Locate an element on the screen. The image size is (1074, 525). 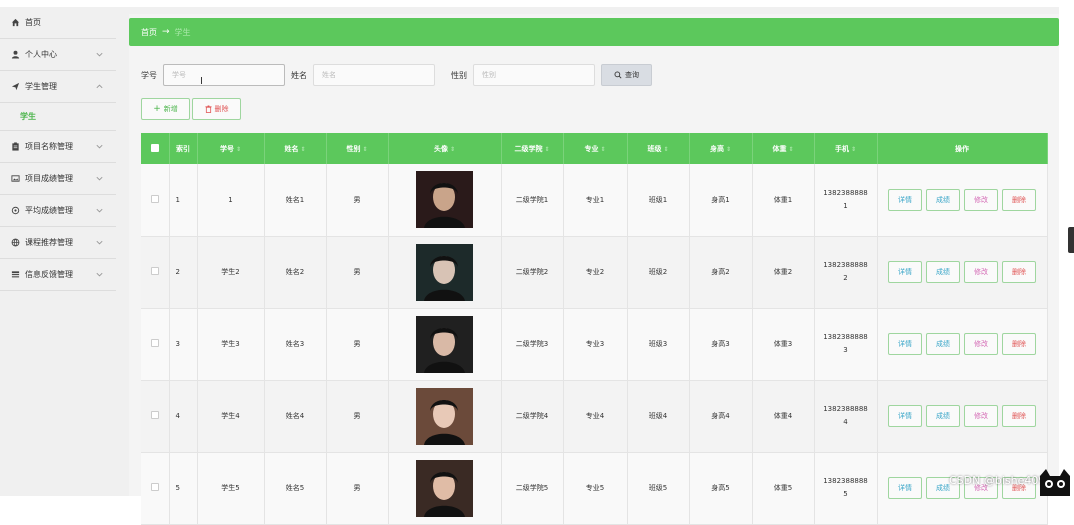
xuehao-input: 学号 is located at coordinates (224, 75).